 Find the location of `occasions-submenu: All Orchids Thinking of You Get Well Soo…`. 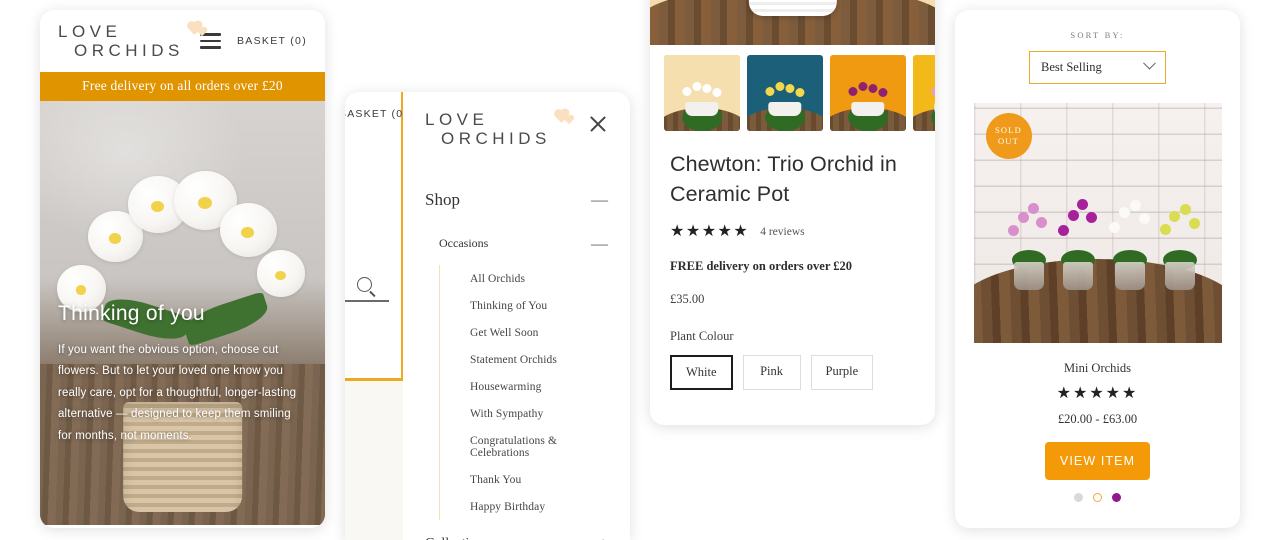

occasions-submenu: All Orchids Thinking of You Get Well Soo… is located at coordinates (523, 392).